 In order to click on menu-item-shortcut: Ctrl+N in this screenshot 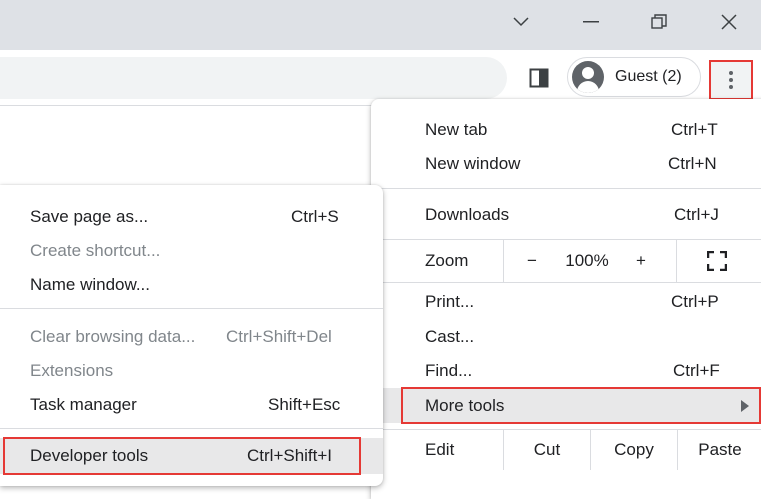, I will do `click(692, 163)`.